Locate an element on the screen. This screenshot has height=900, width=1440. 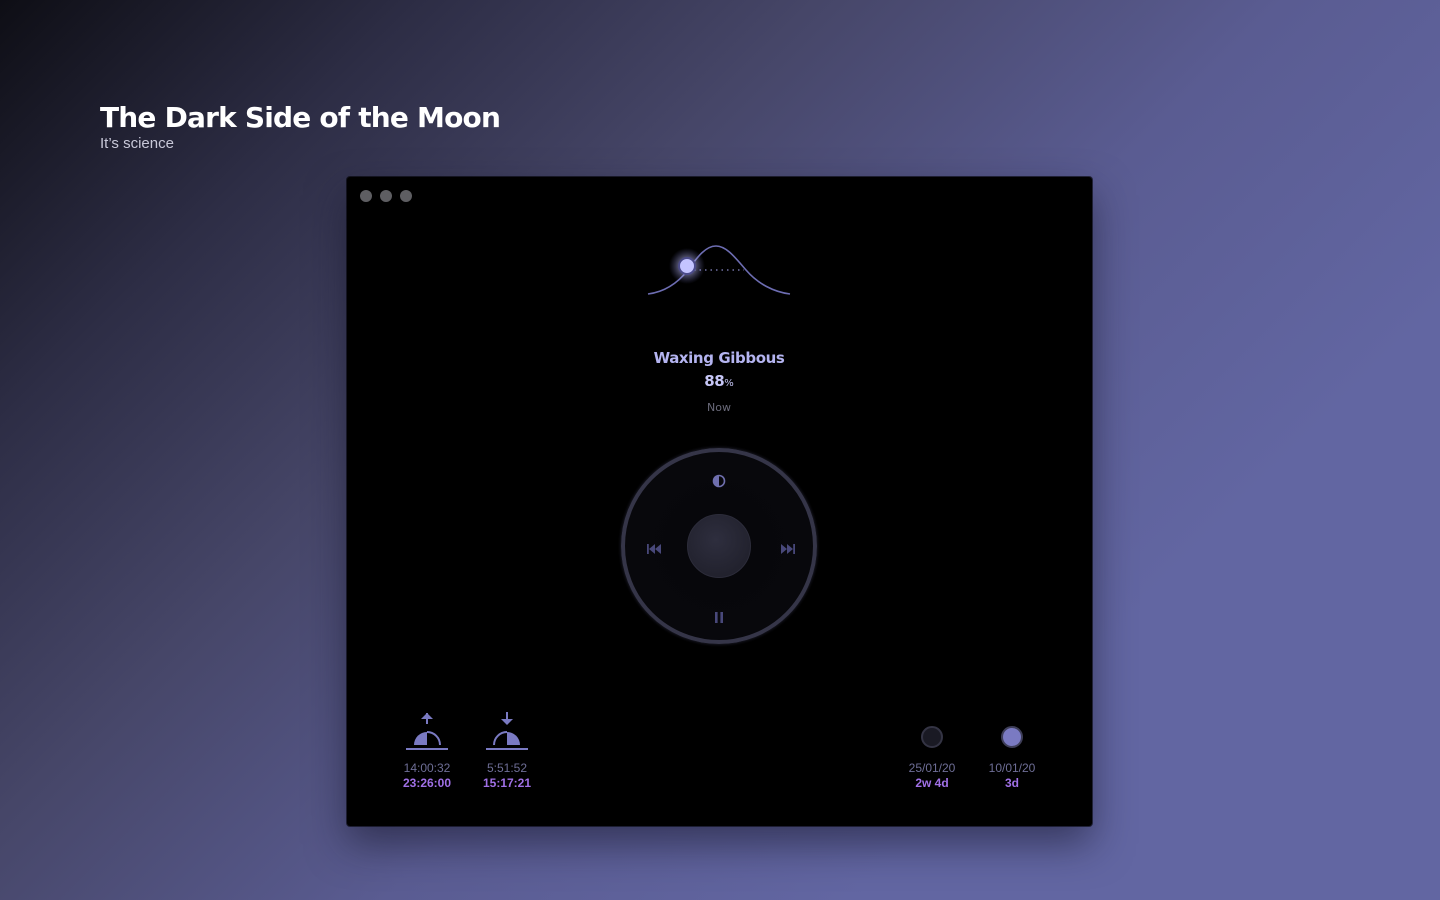
moonrise-stat: 14:00:32 23:26:00 is located at coordinates (427, 749).